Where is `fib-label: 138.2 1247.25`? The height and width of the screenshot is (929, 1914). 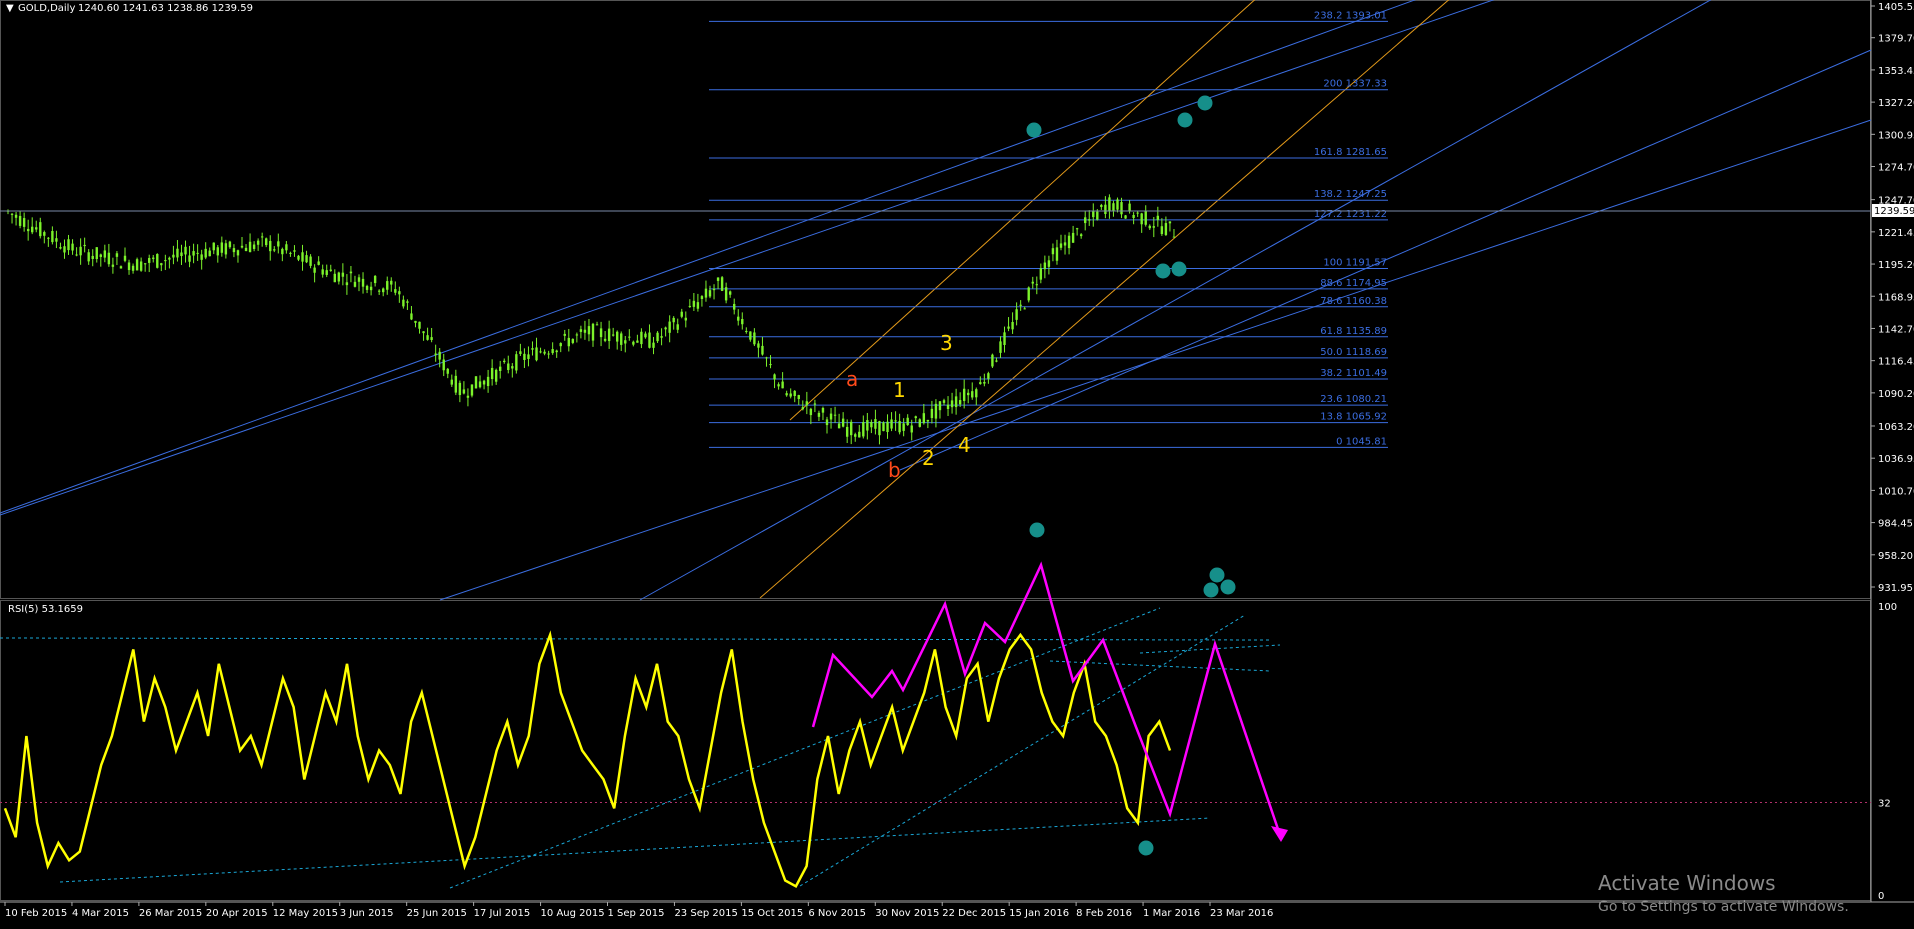 fib-label: 138.2 1247.25 is located at coordinates (1350, 194).